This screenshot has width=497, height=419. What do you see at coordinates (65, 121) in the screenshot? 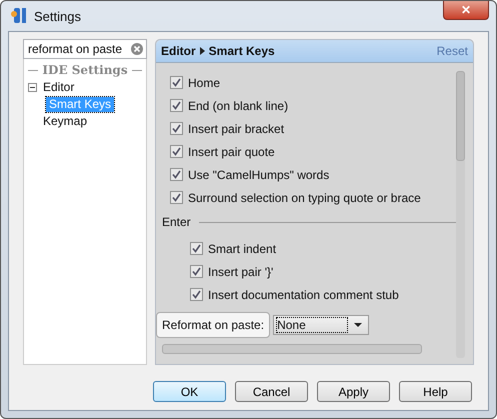
I see `tree-item: Keymap` at bounding box center [65, 121].